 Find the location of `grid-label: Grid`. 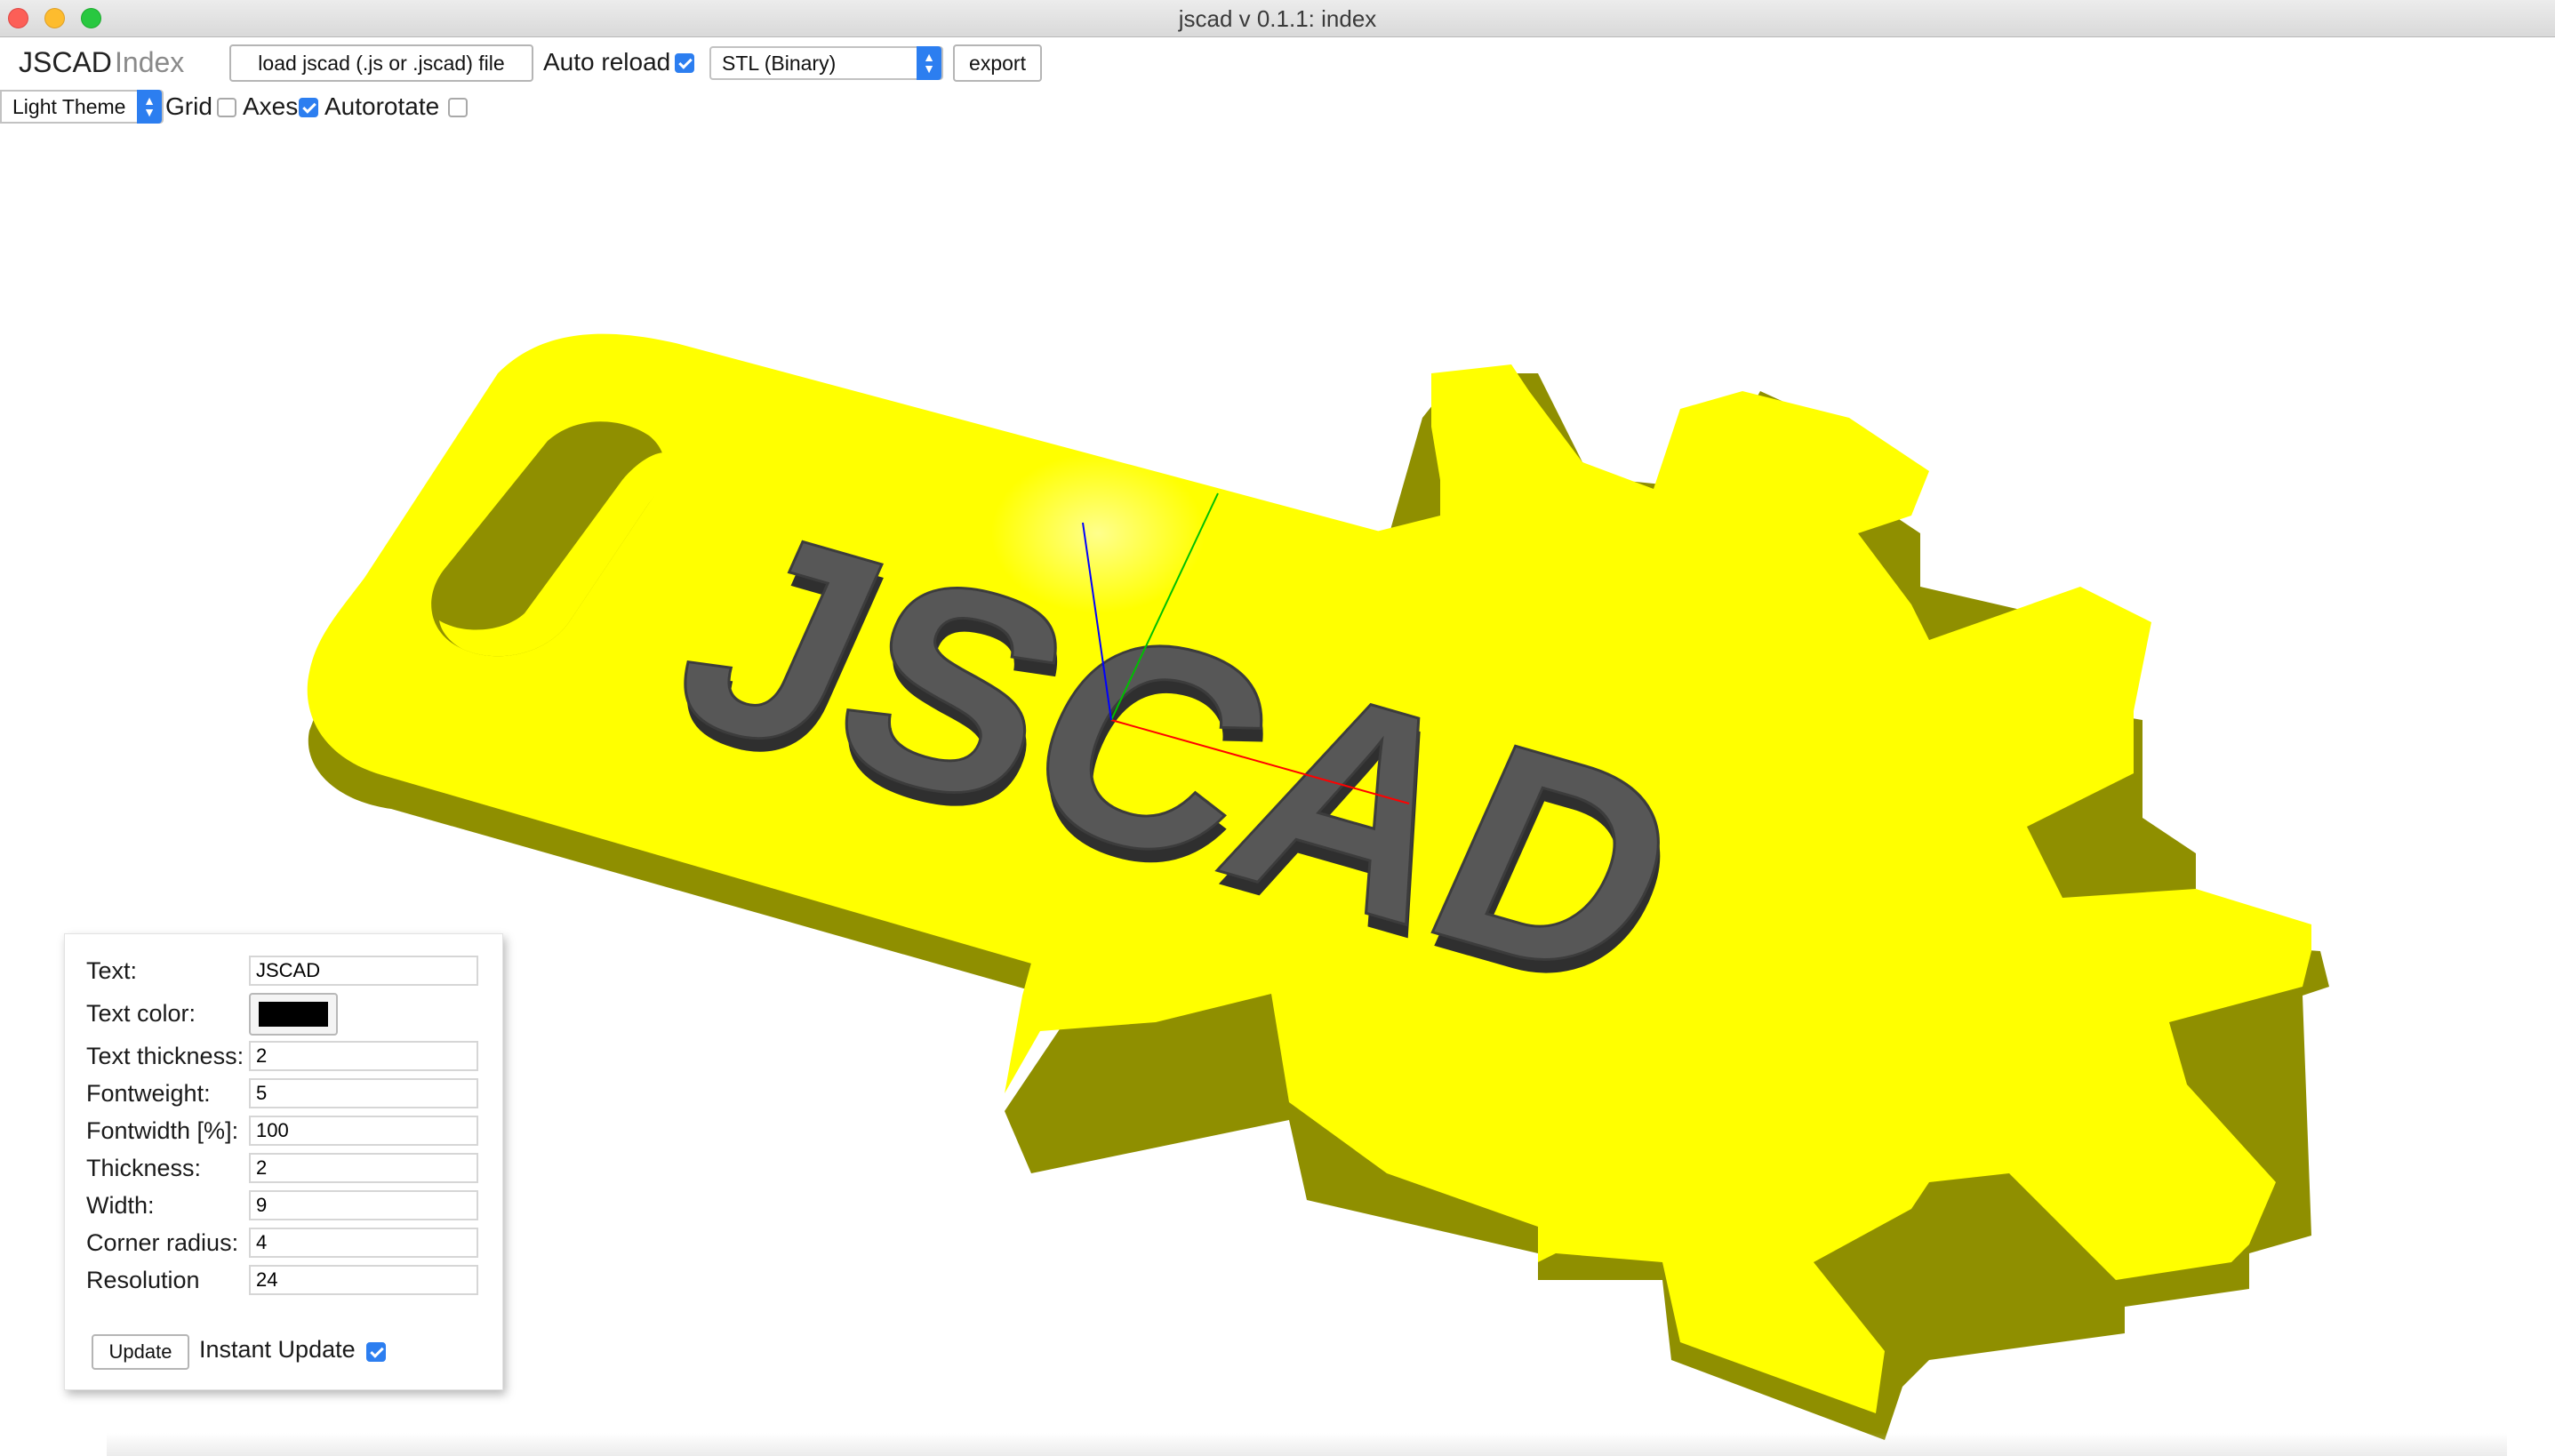

grid-label: Grid is located at coordinates (188, 106).